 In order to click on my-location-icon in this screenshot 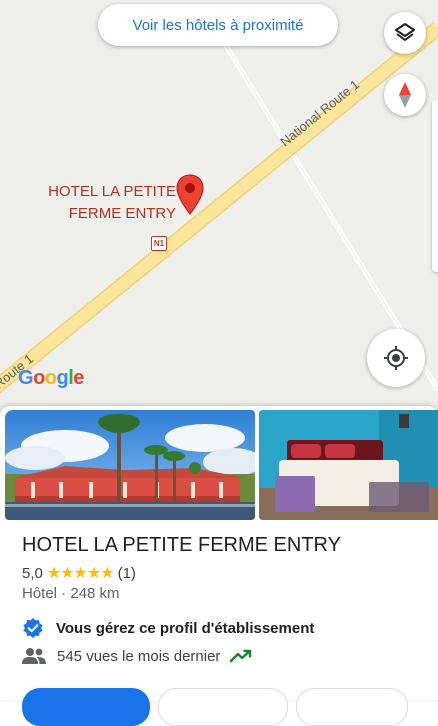, I will do `click(396, 358)`.